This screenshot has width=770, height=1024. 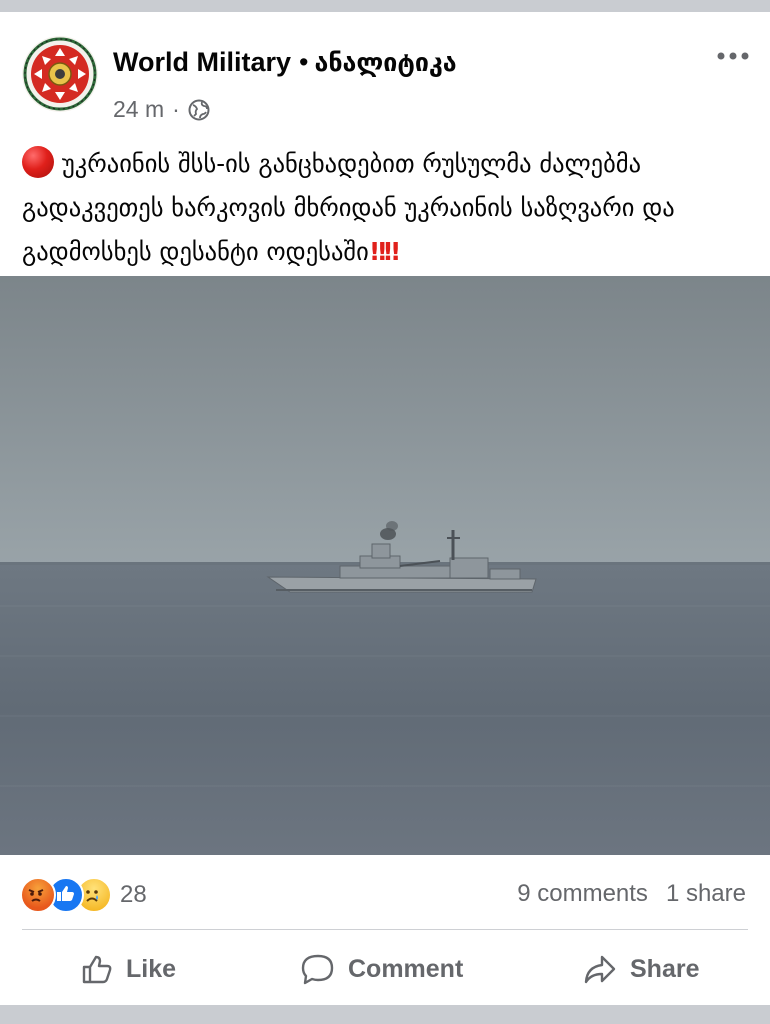 I want to click on double-exclamation-icon: ‼‼, so click(x=385, y=251).